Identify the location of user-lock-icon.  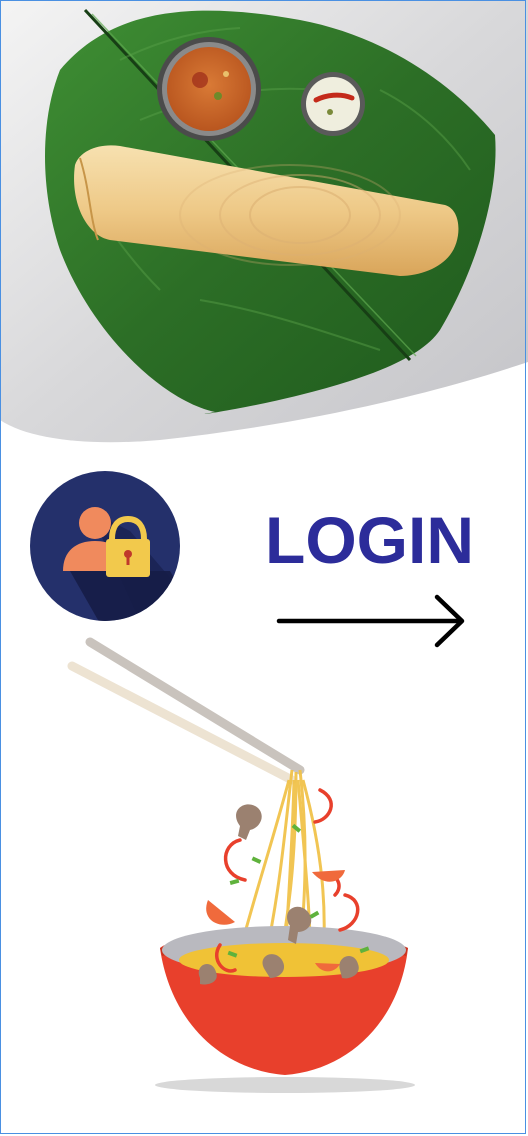
(105, 546).